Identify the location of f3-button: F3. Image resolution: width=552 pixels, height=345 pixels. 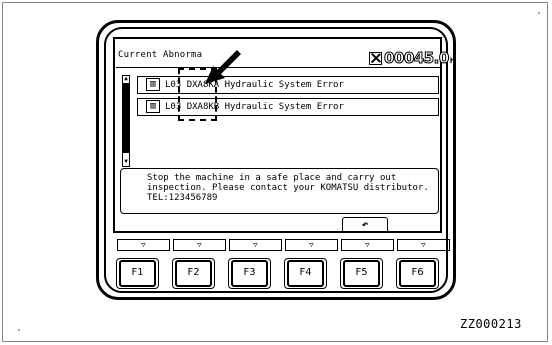
(249, 273).